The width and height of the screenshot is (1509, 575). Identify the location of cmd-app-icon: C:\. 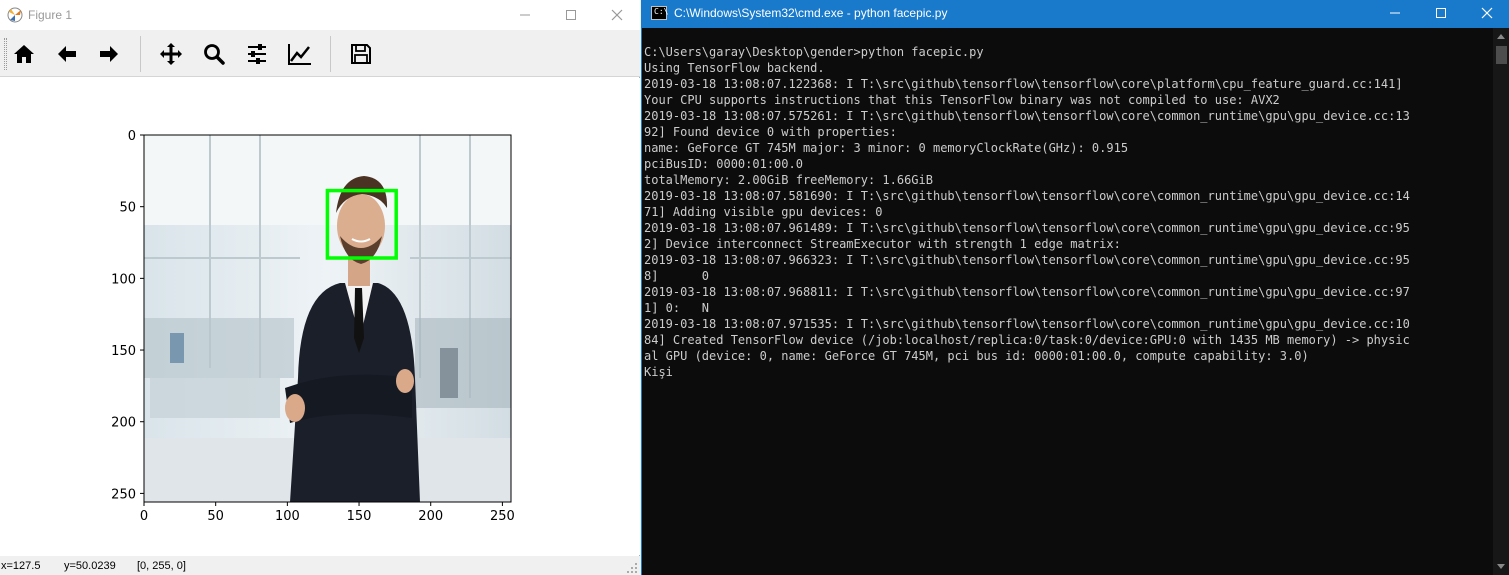
(659, 13).